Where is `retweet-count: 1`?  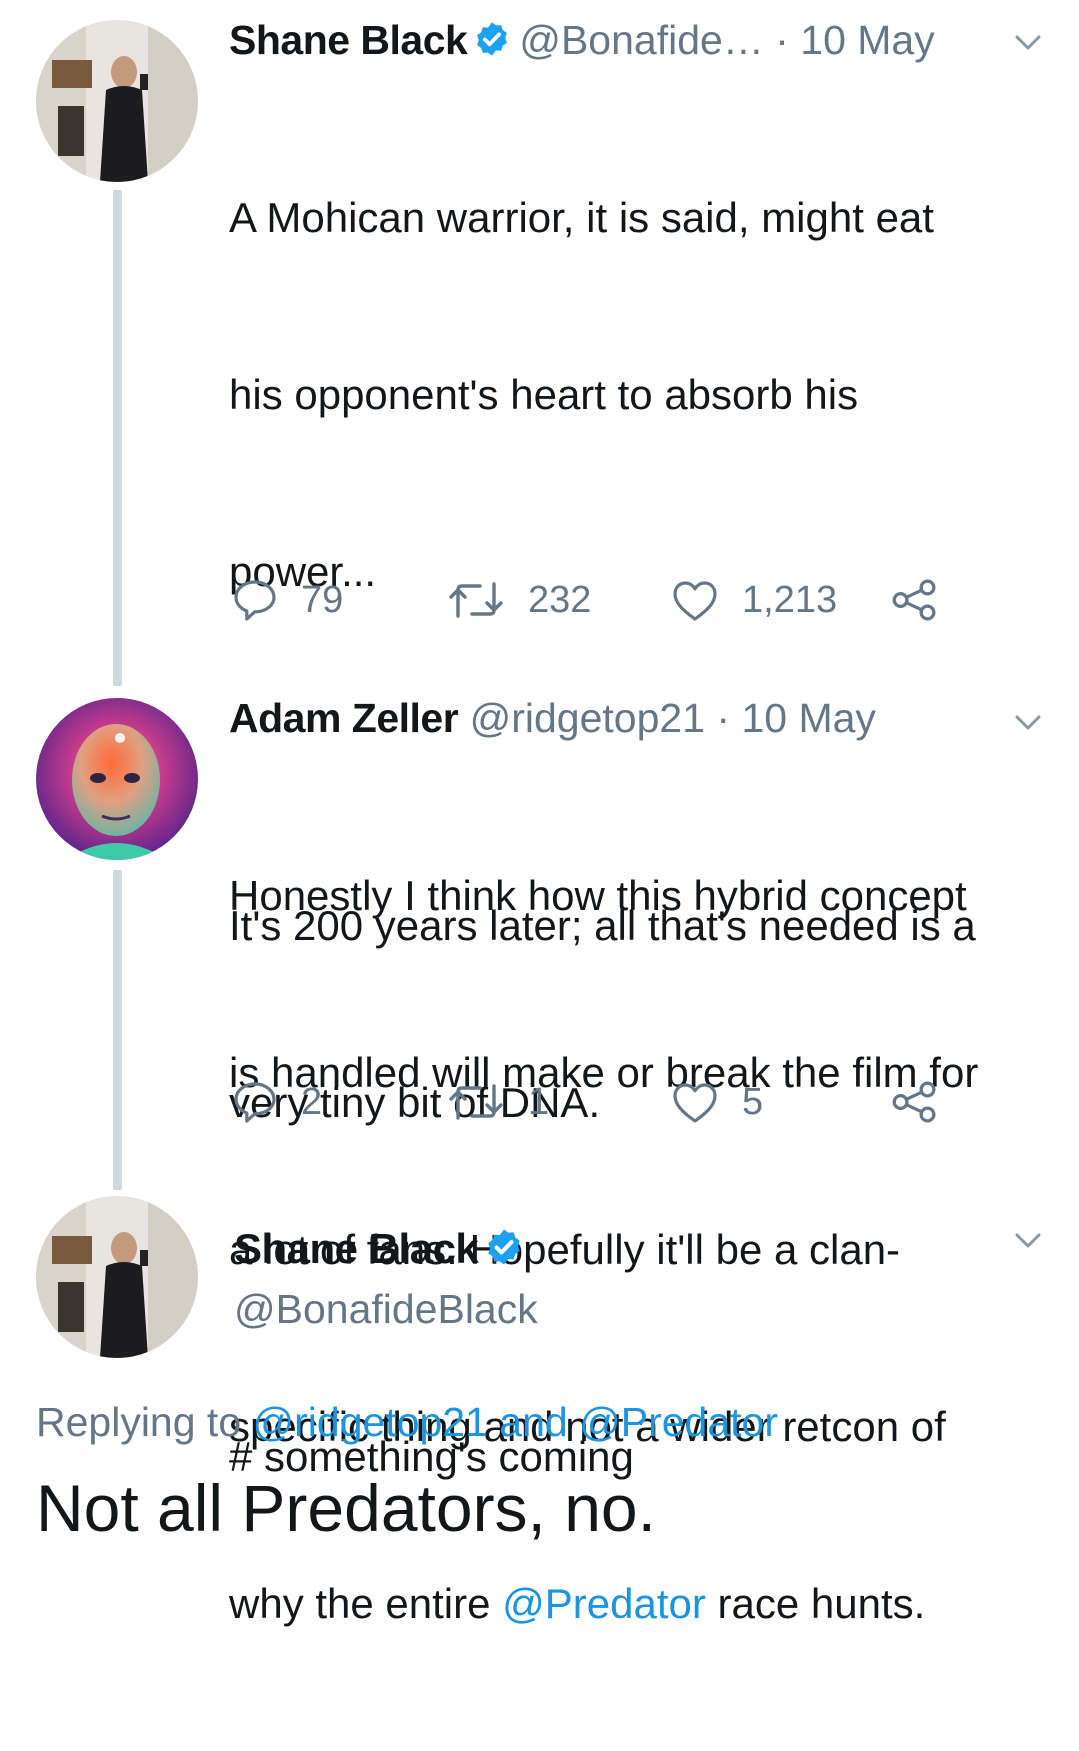
retweet-count: 1 is located at coordinates (539, 1101).